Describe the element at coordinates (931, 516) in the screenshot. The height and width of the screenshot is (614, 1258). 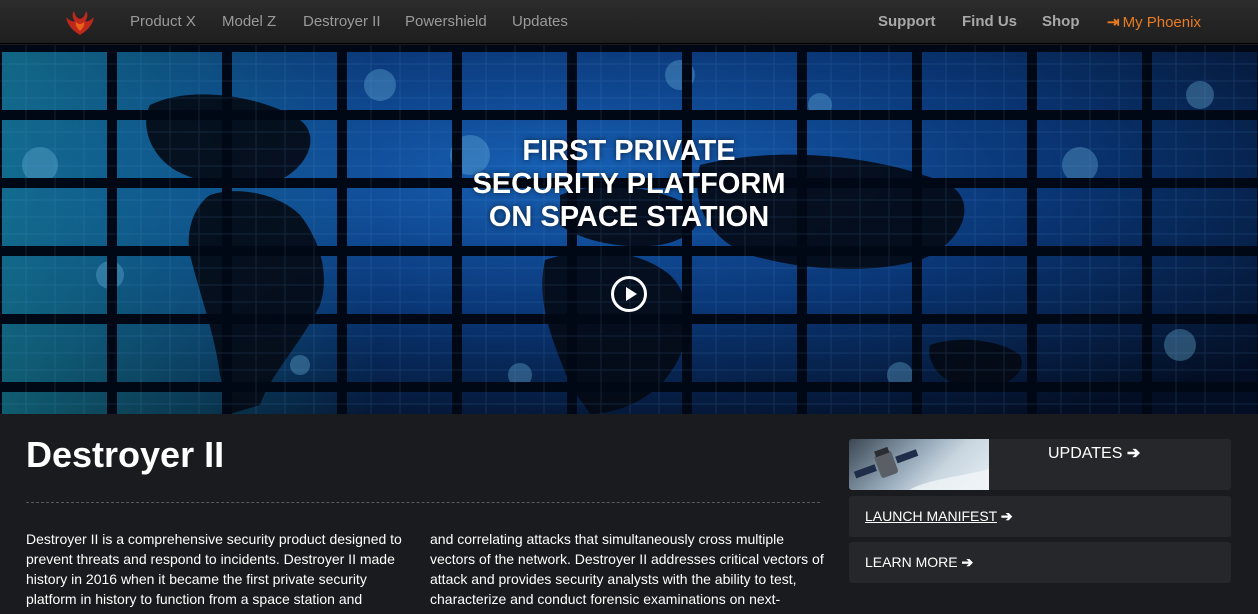
I see `launch-manifest-label: LAUNCH MANIFEST` at that location.